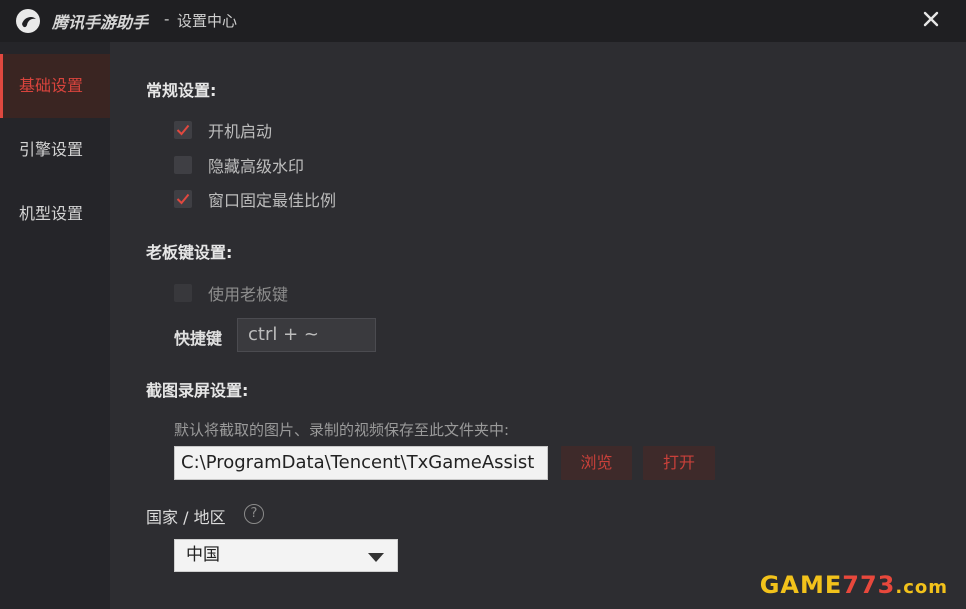 This screenshot has width=966, height=609. Describe the element at coordinates (28, 21) in the screenshot. I see `app-logo-icon` at that location.